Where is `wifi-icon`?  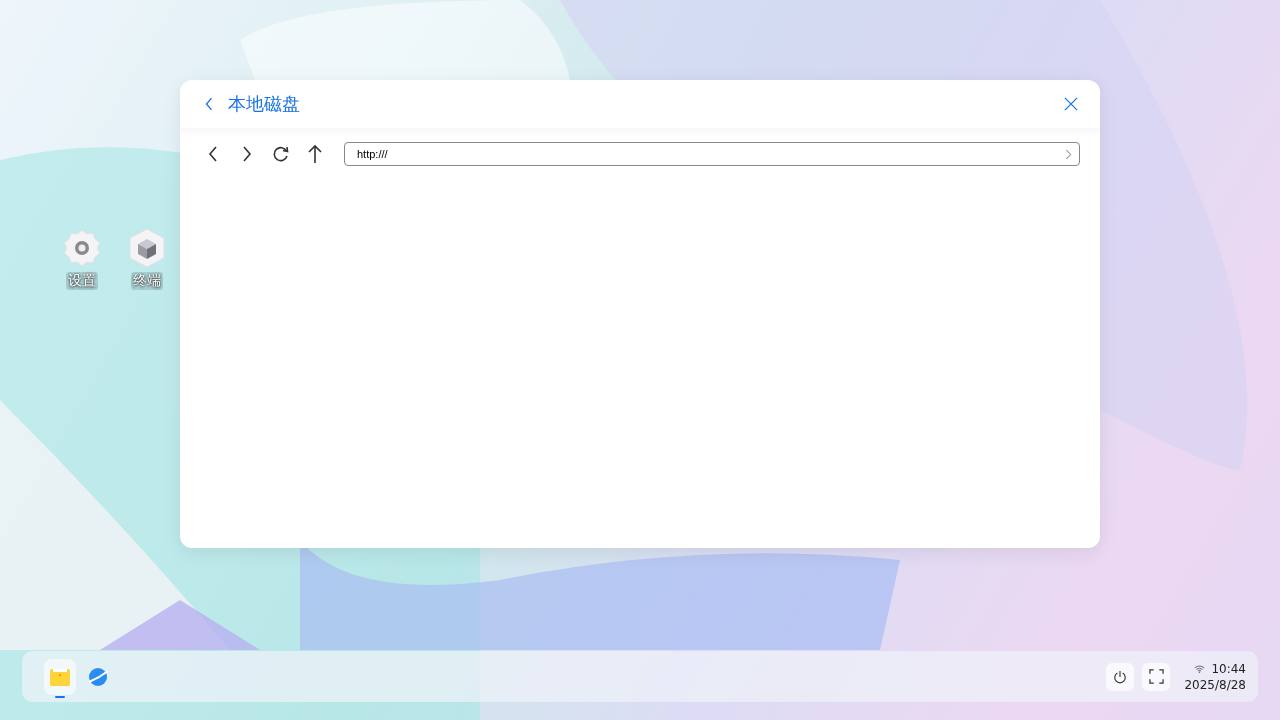 wifi-icon is located at coordinates (1200, 668).